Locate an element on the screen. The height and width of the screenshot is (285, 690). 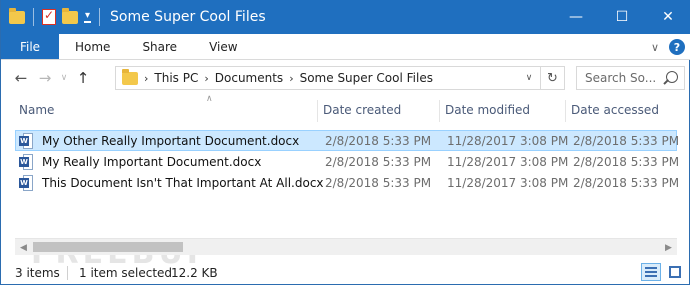
scroll-left-arrow-icon: ◀ is located at coordinates (23, 247).